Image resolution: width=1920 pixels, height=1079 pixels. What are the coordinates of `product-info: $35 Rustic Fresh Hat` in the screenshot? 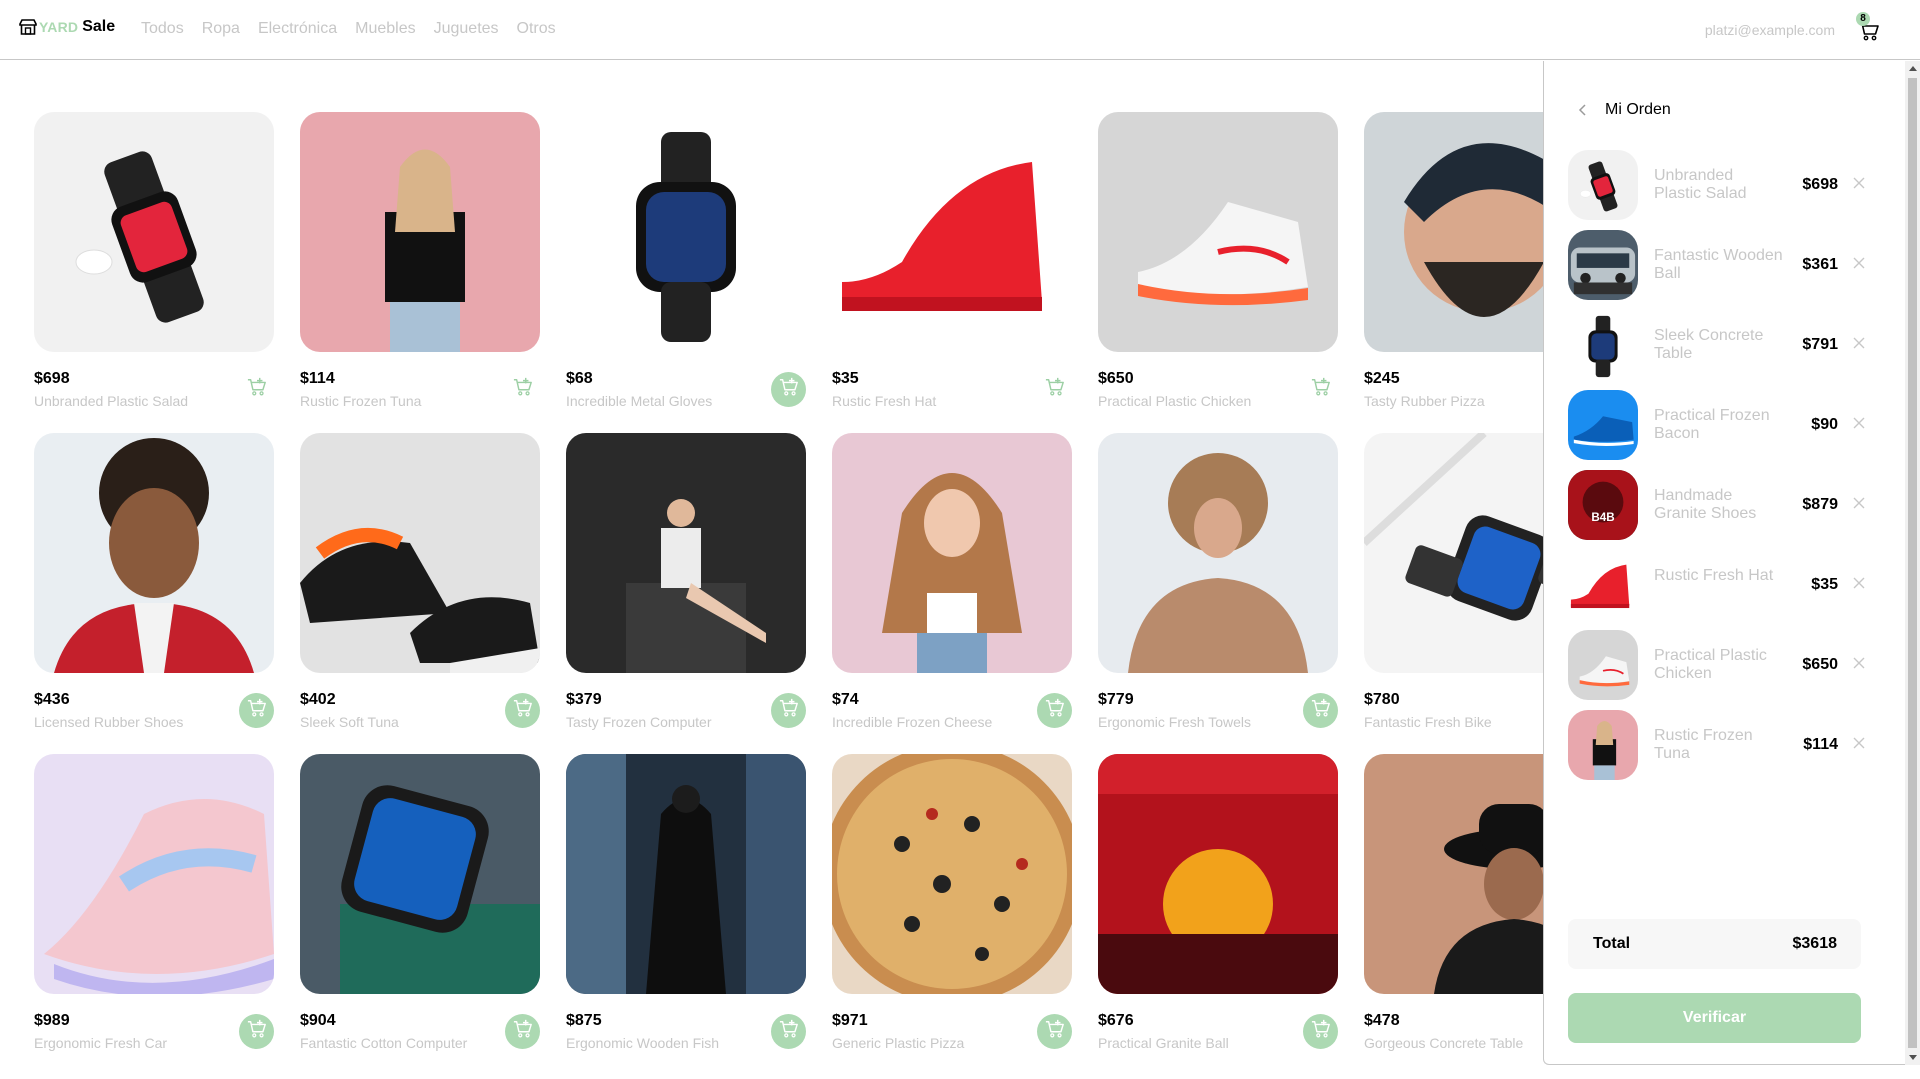 It's located at (952, 382).